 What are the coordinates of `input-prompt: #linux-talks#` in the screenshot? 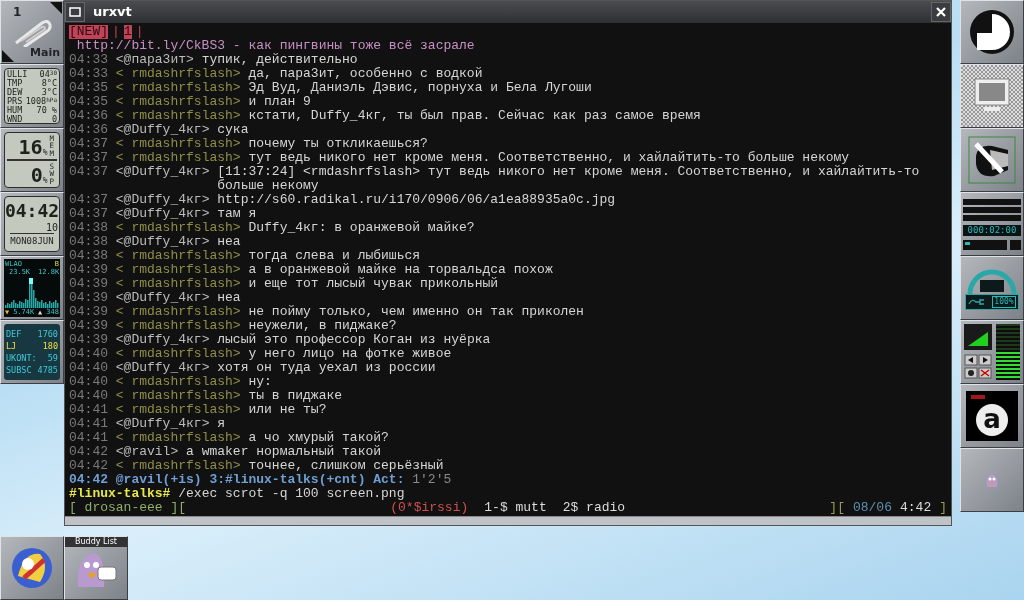 It's located at (120, 494).